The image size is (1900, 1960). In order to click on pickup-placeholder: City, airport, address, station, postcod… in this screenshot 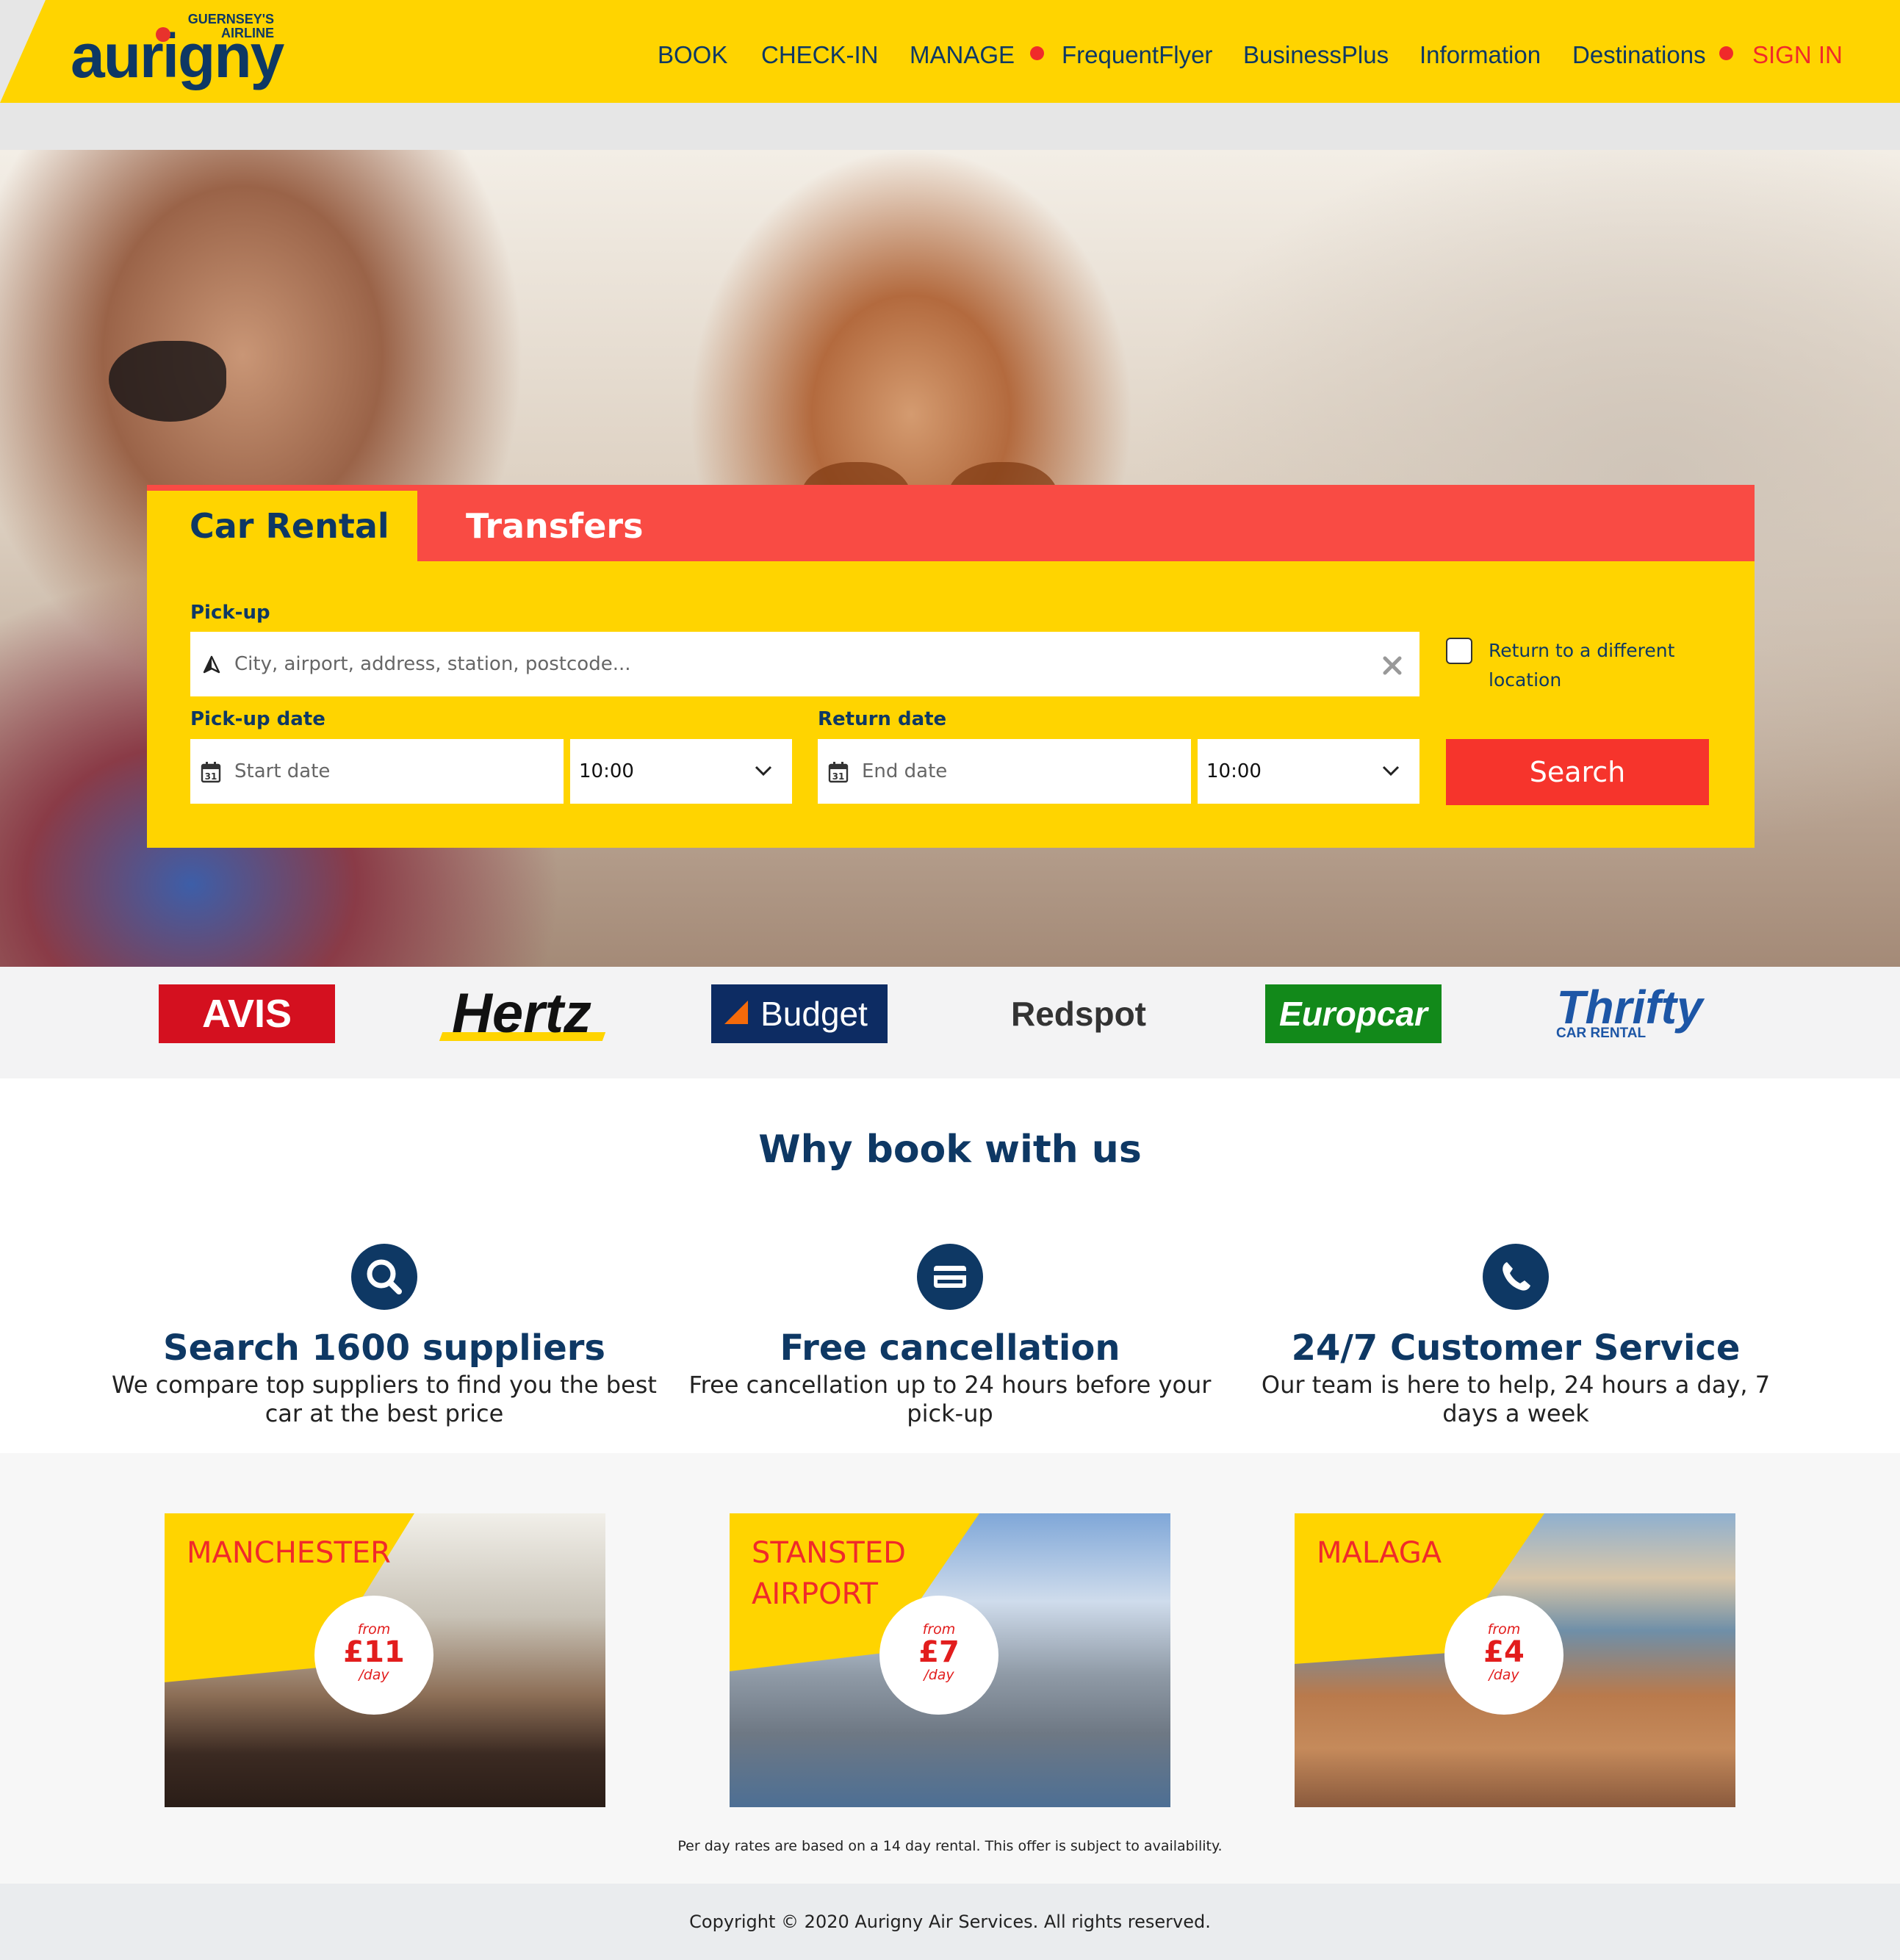, I will do `click(433, 664)`.